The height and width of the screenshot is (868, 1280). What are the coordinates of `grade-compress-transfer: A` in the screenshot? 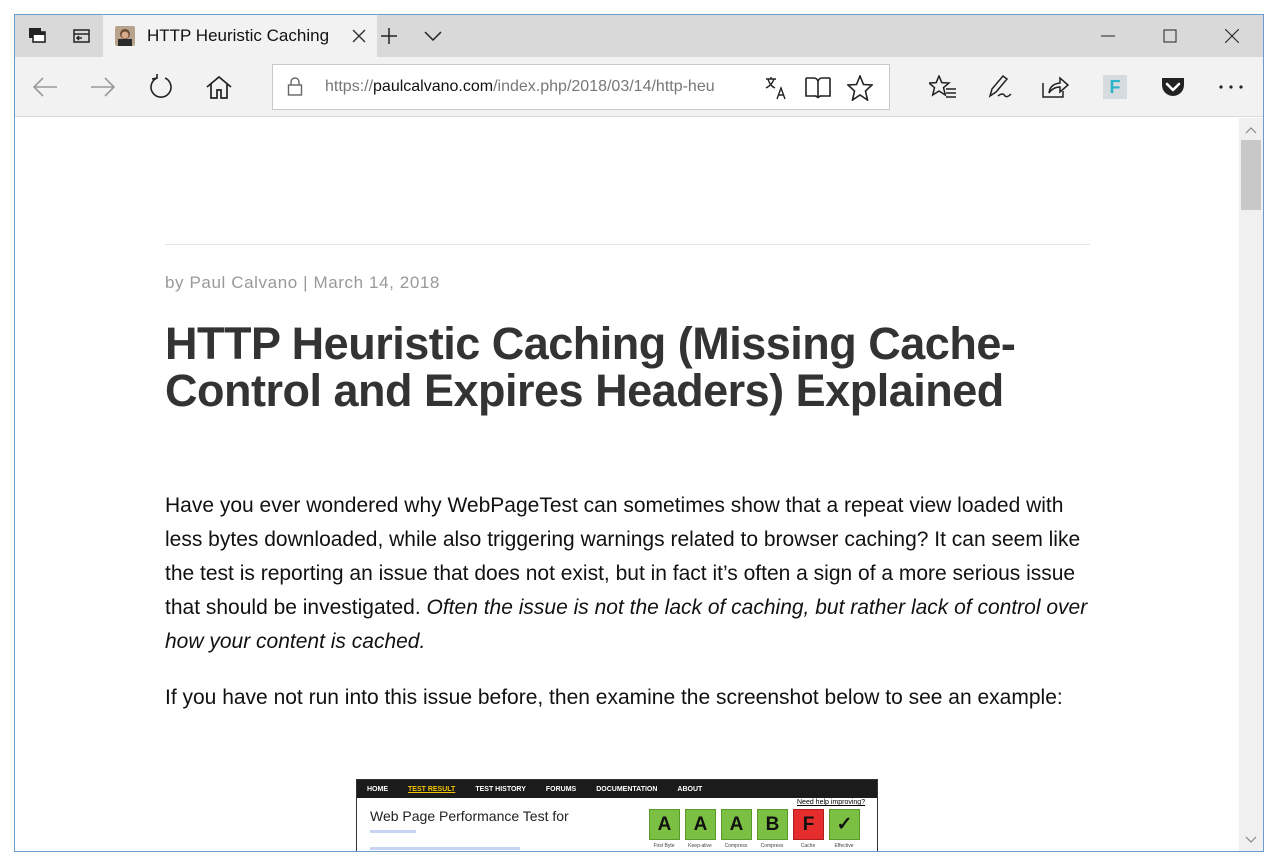 It's located at (736, 824).